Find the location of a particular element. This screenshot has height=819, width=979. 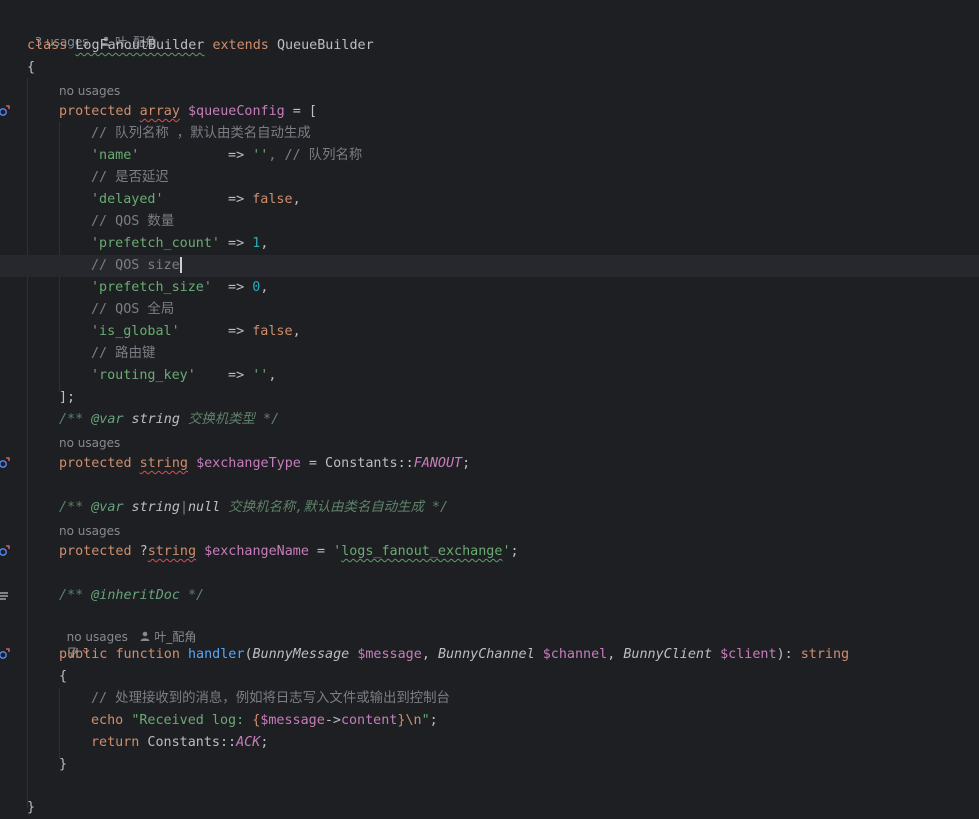

code-line-array-entry: 'name' => '', // 队列名称 is located at coordinates (226, 156).